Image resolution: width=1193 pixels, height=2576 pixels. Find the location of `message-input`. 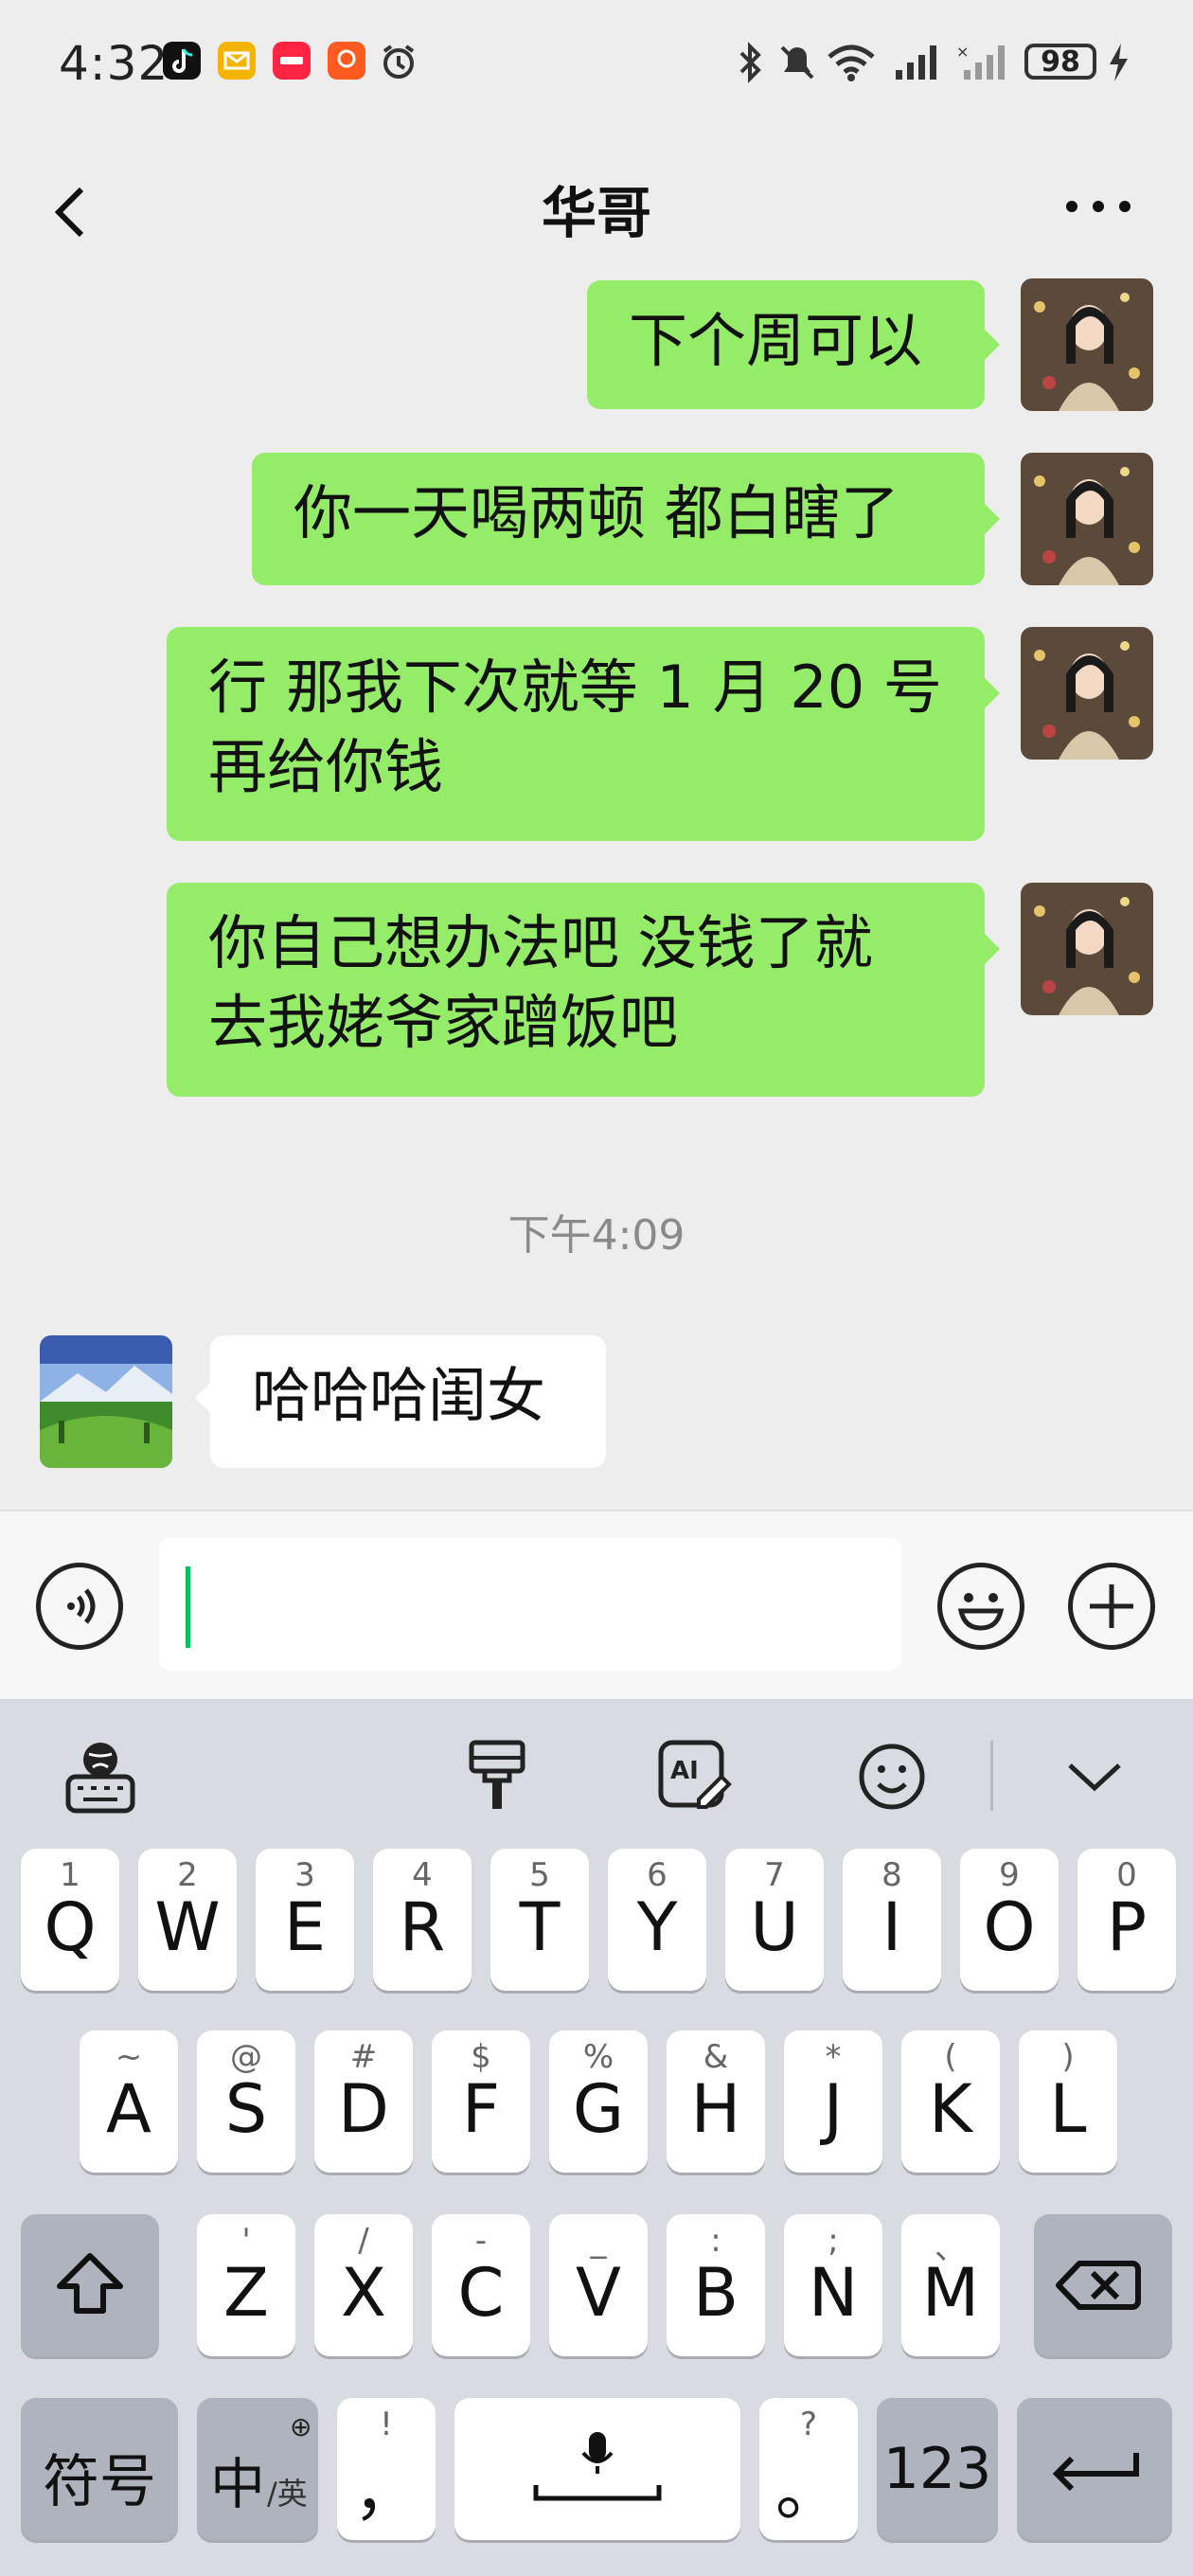

message-input is located at coordinates (530, 1604).